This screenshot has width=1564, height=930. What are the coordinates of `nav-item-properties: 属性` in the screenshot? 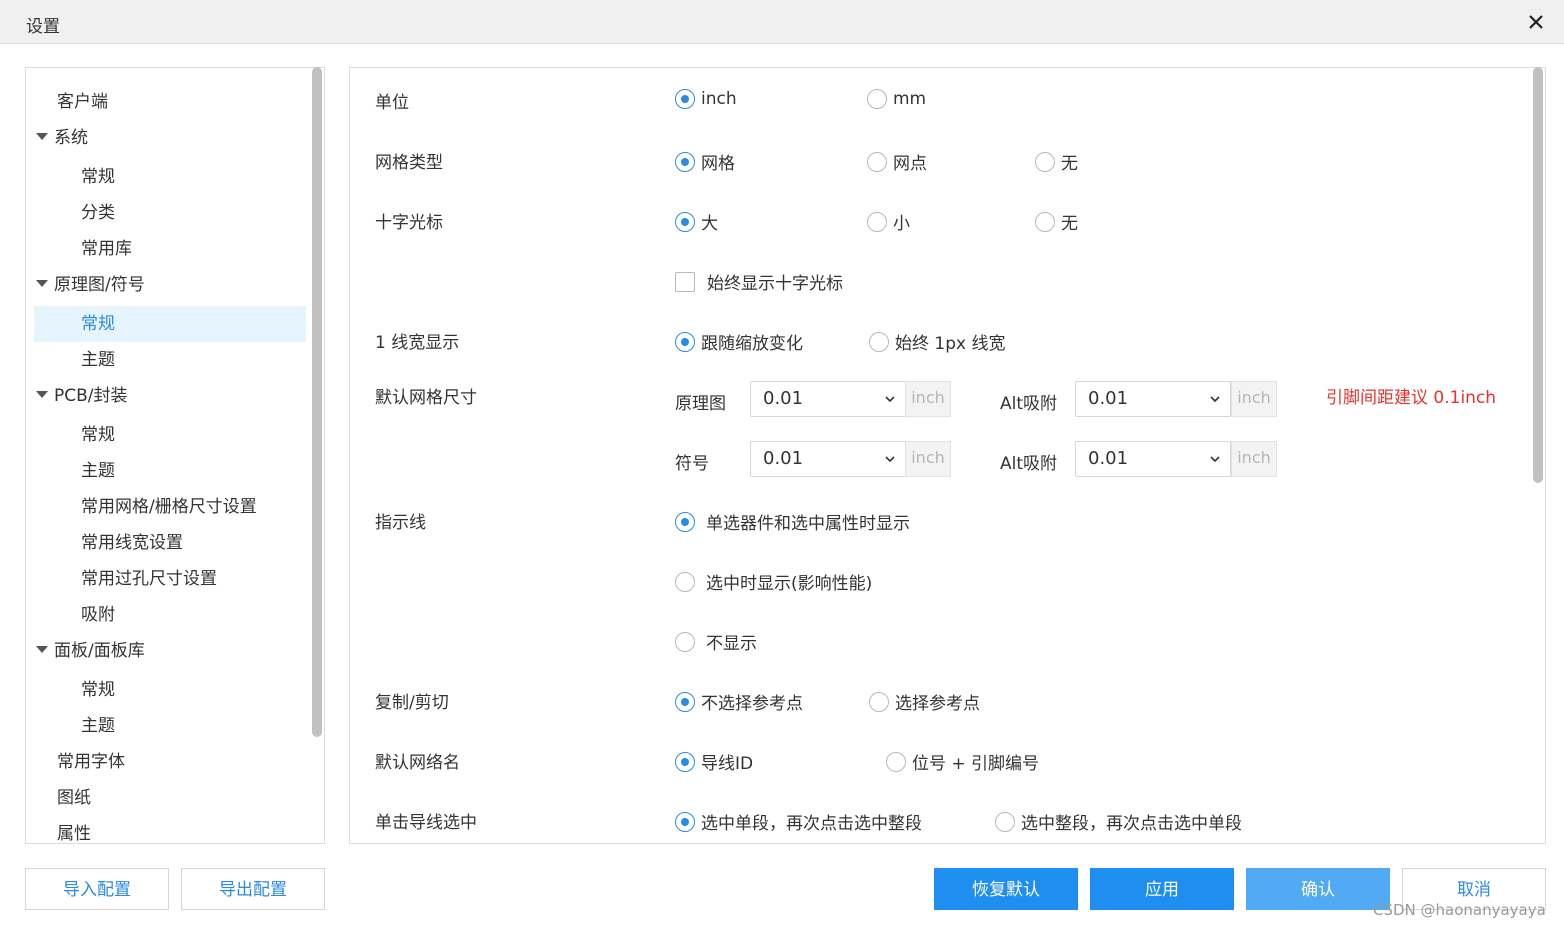 It's located at (74, 830).